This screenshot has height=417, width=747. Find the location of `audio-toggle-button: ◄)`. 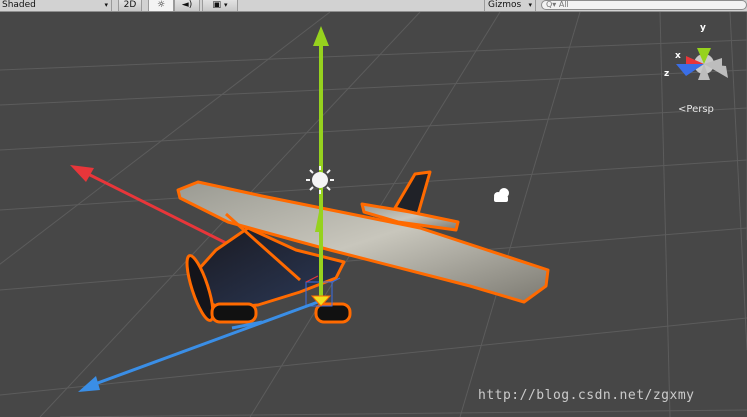

audio-toggle-button: ◄) is located at coordinates (187, 5).